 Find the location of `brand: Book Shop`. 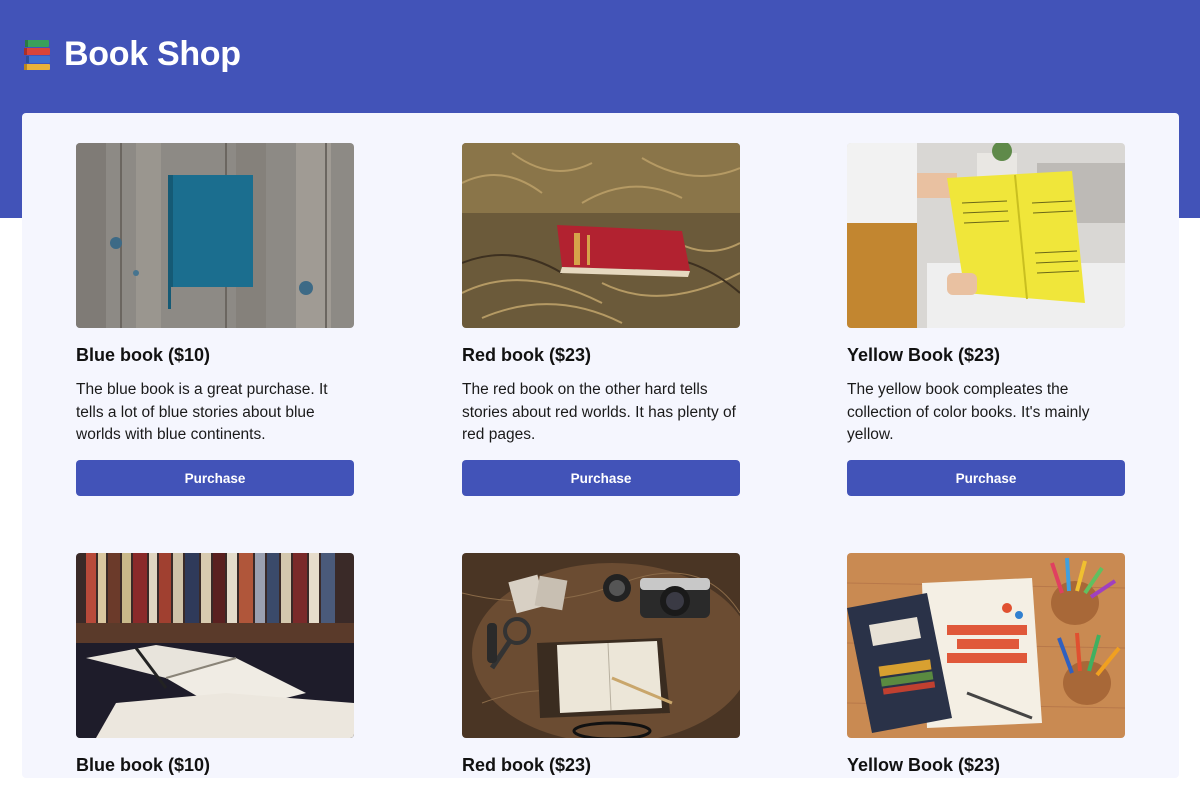

brand: Book Shop is located at coordinates (131, 54).